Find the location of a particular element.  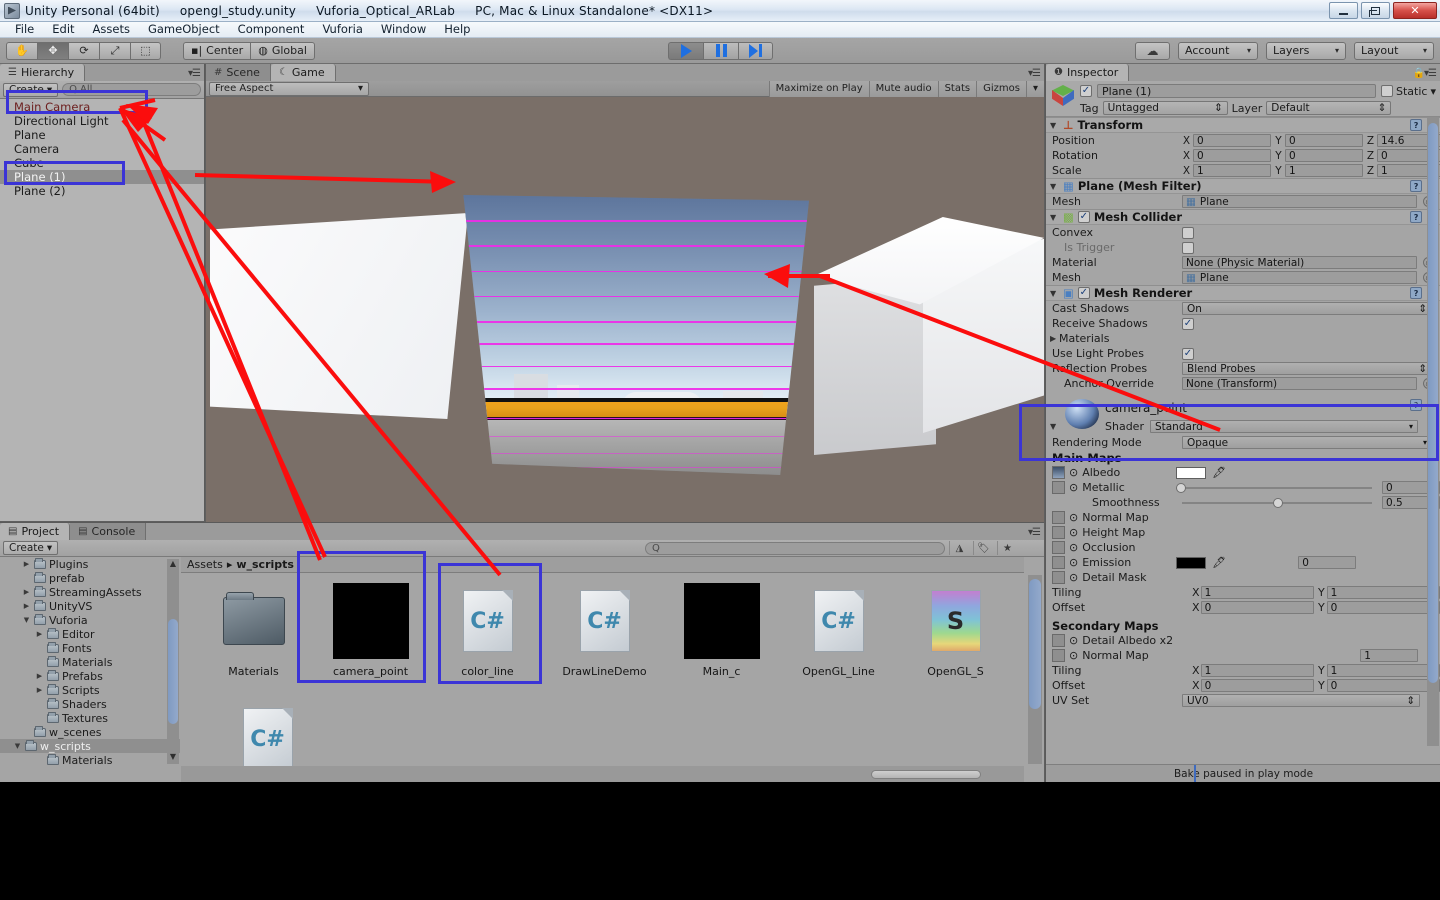

component-header-mesh-filter: ▼ ▦ Plane (Mesh Filter) ?⚙ is located at coordinates (1243, 186).